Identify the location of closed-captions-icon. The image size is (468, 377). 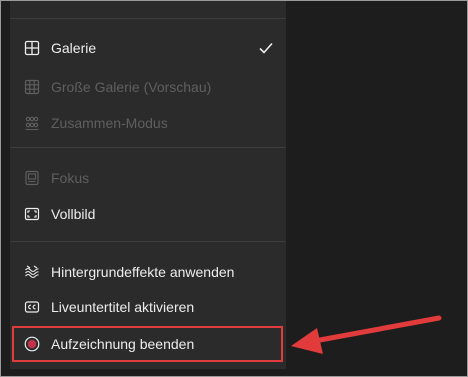
(32, 307).